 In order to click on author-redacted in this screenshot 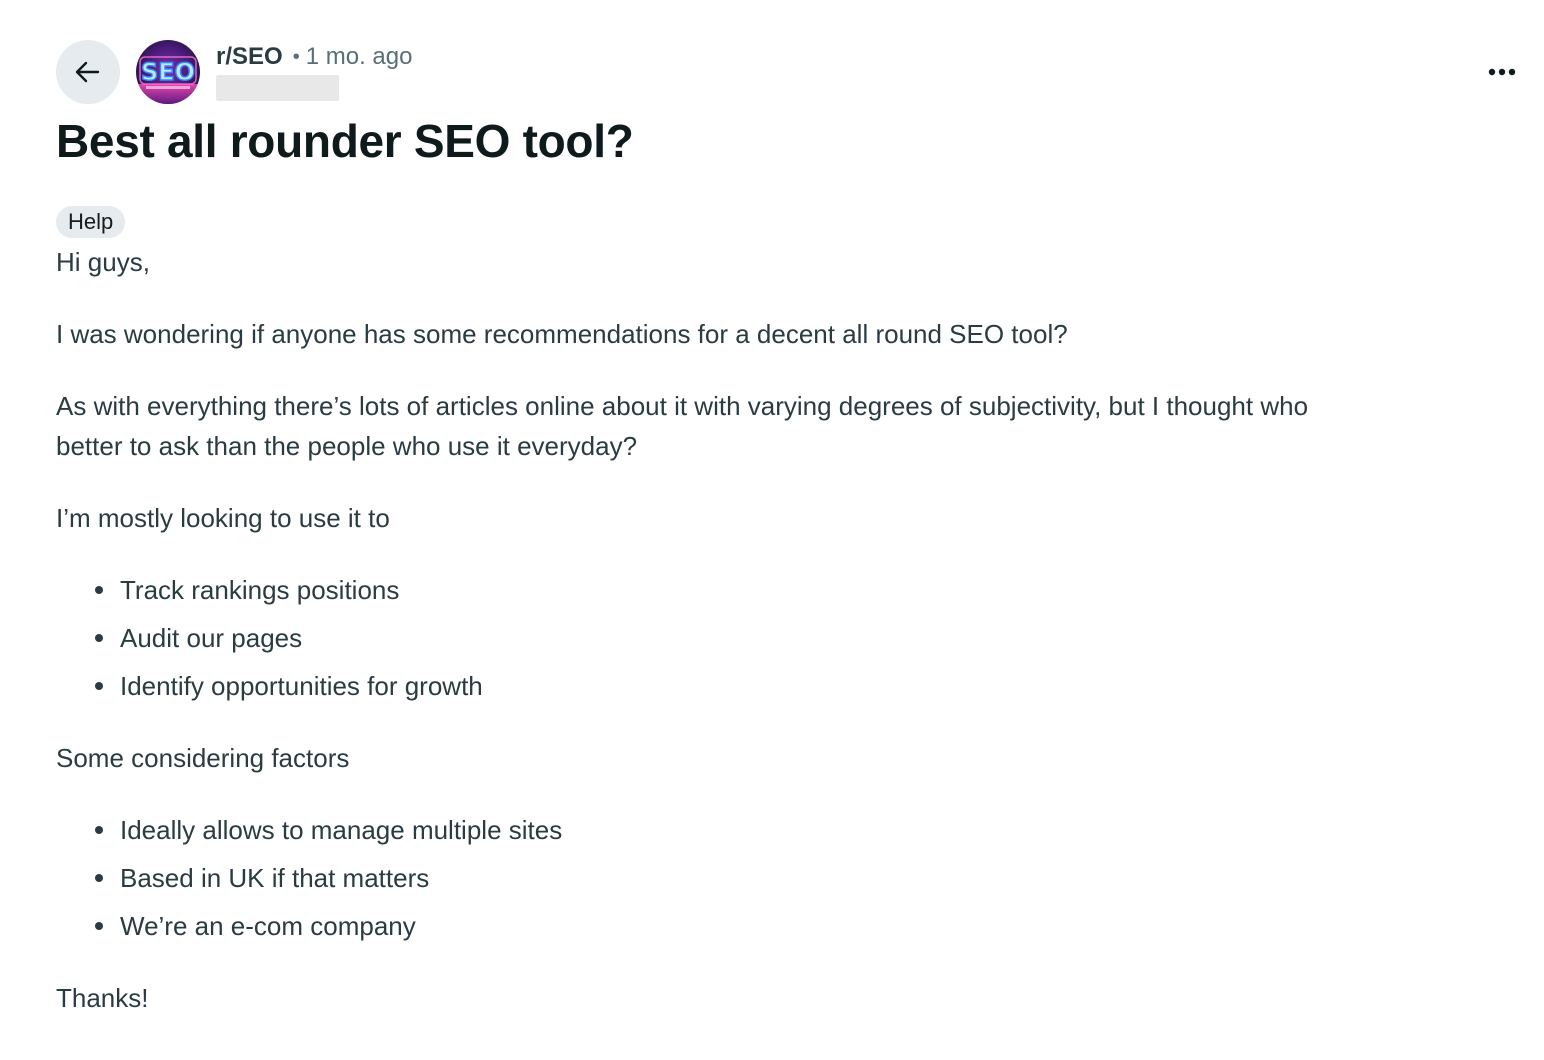, I will do `click(277, 88)`.